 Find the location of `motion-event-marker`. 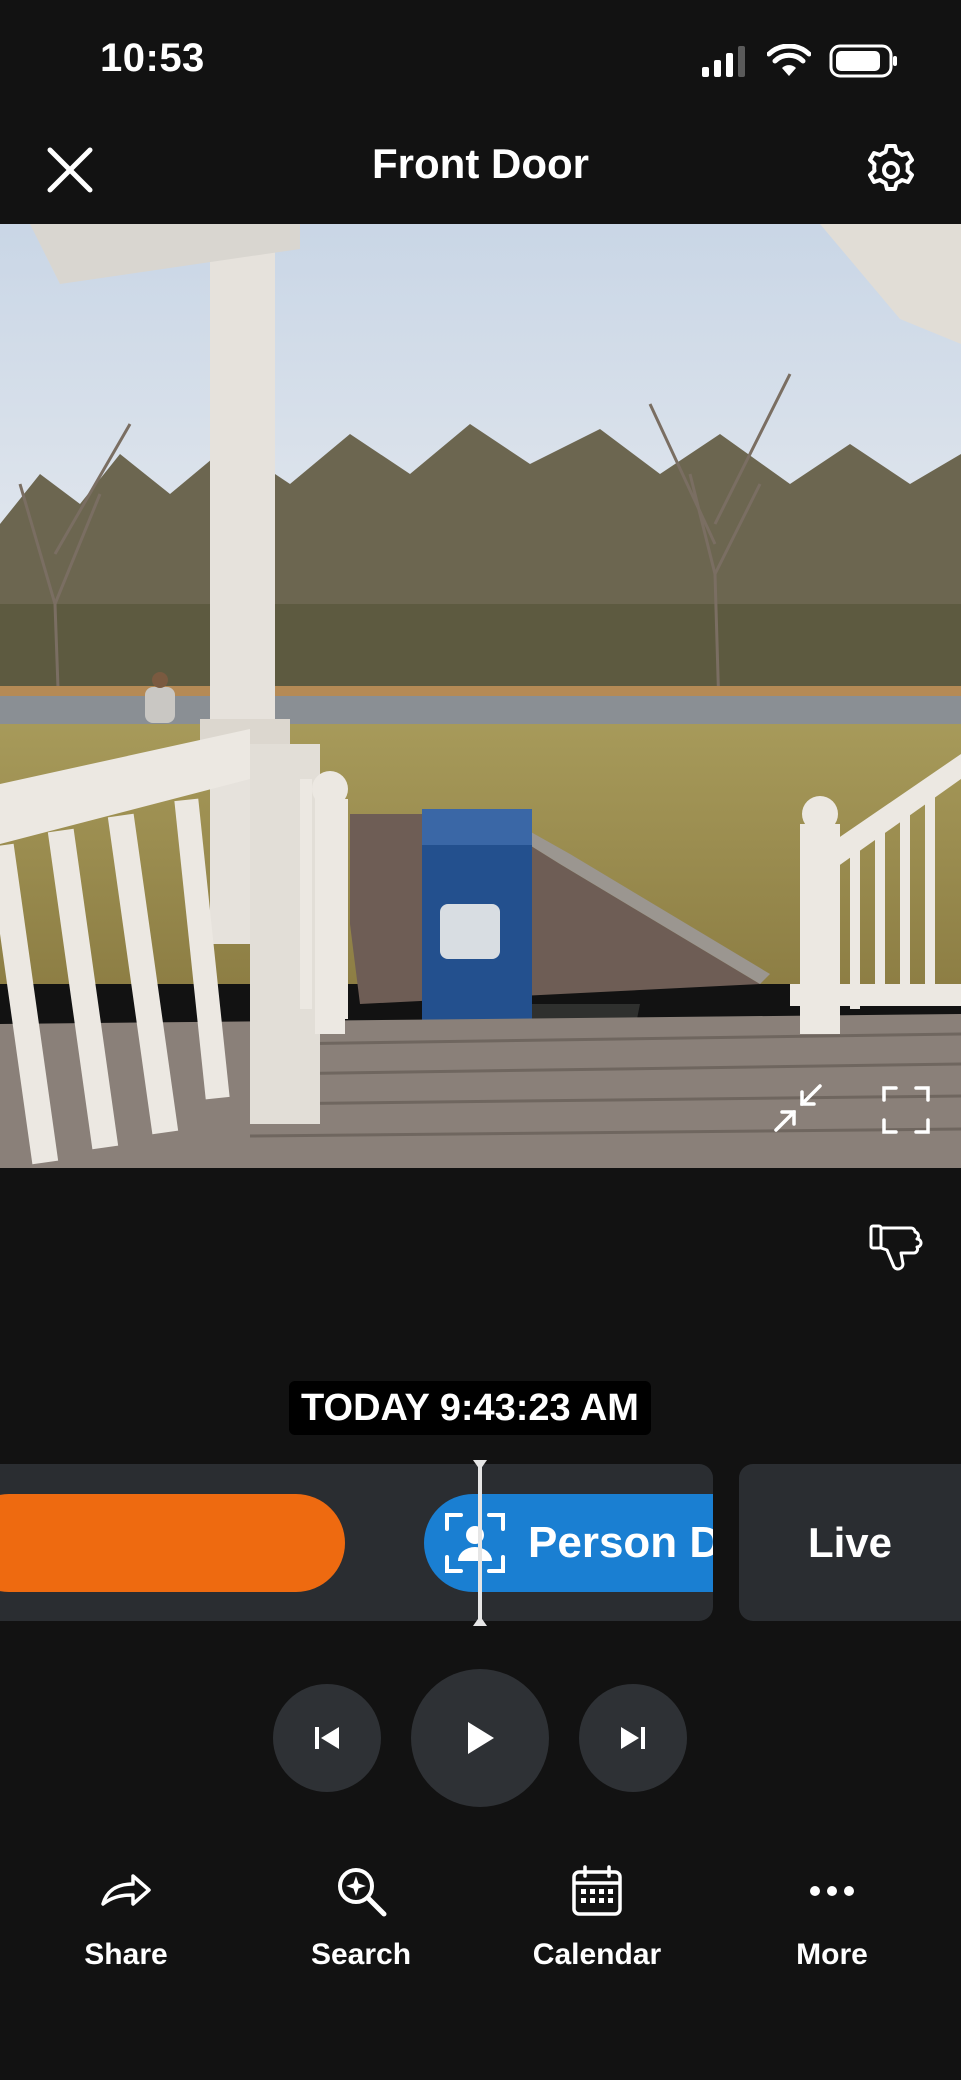

motion-event-marker is located at coordinates (172, 1543).